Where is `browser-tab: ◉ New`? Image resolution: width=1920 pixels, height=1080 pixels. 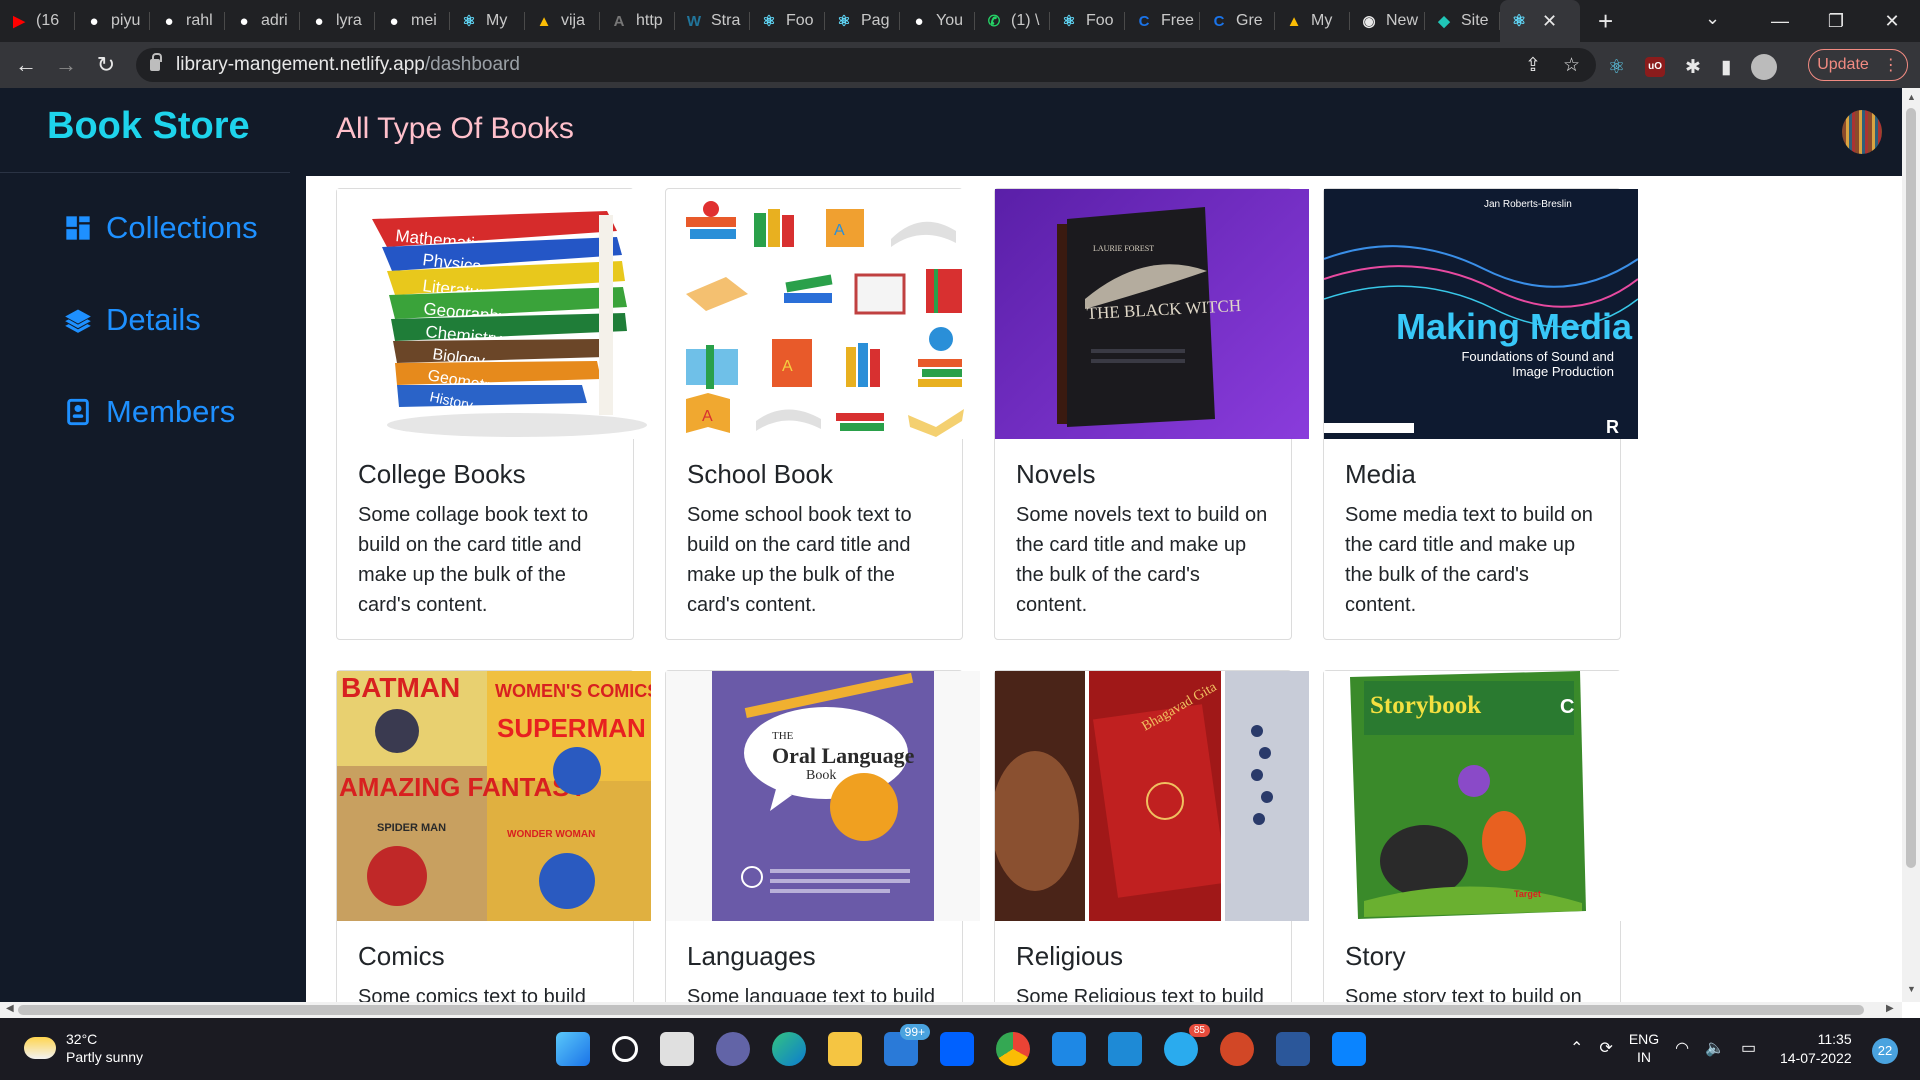 browser-tab: ◉ New is located at coordinates (1387, 21).